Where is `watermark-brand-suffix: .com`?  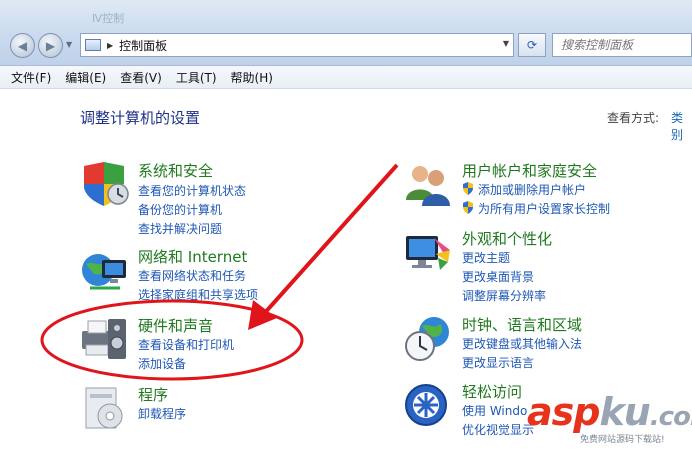 watermark-brand-suffix: .com is located at coordinates (670, 417).